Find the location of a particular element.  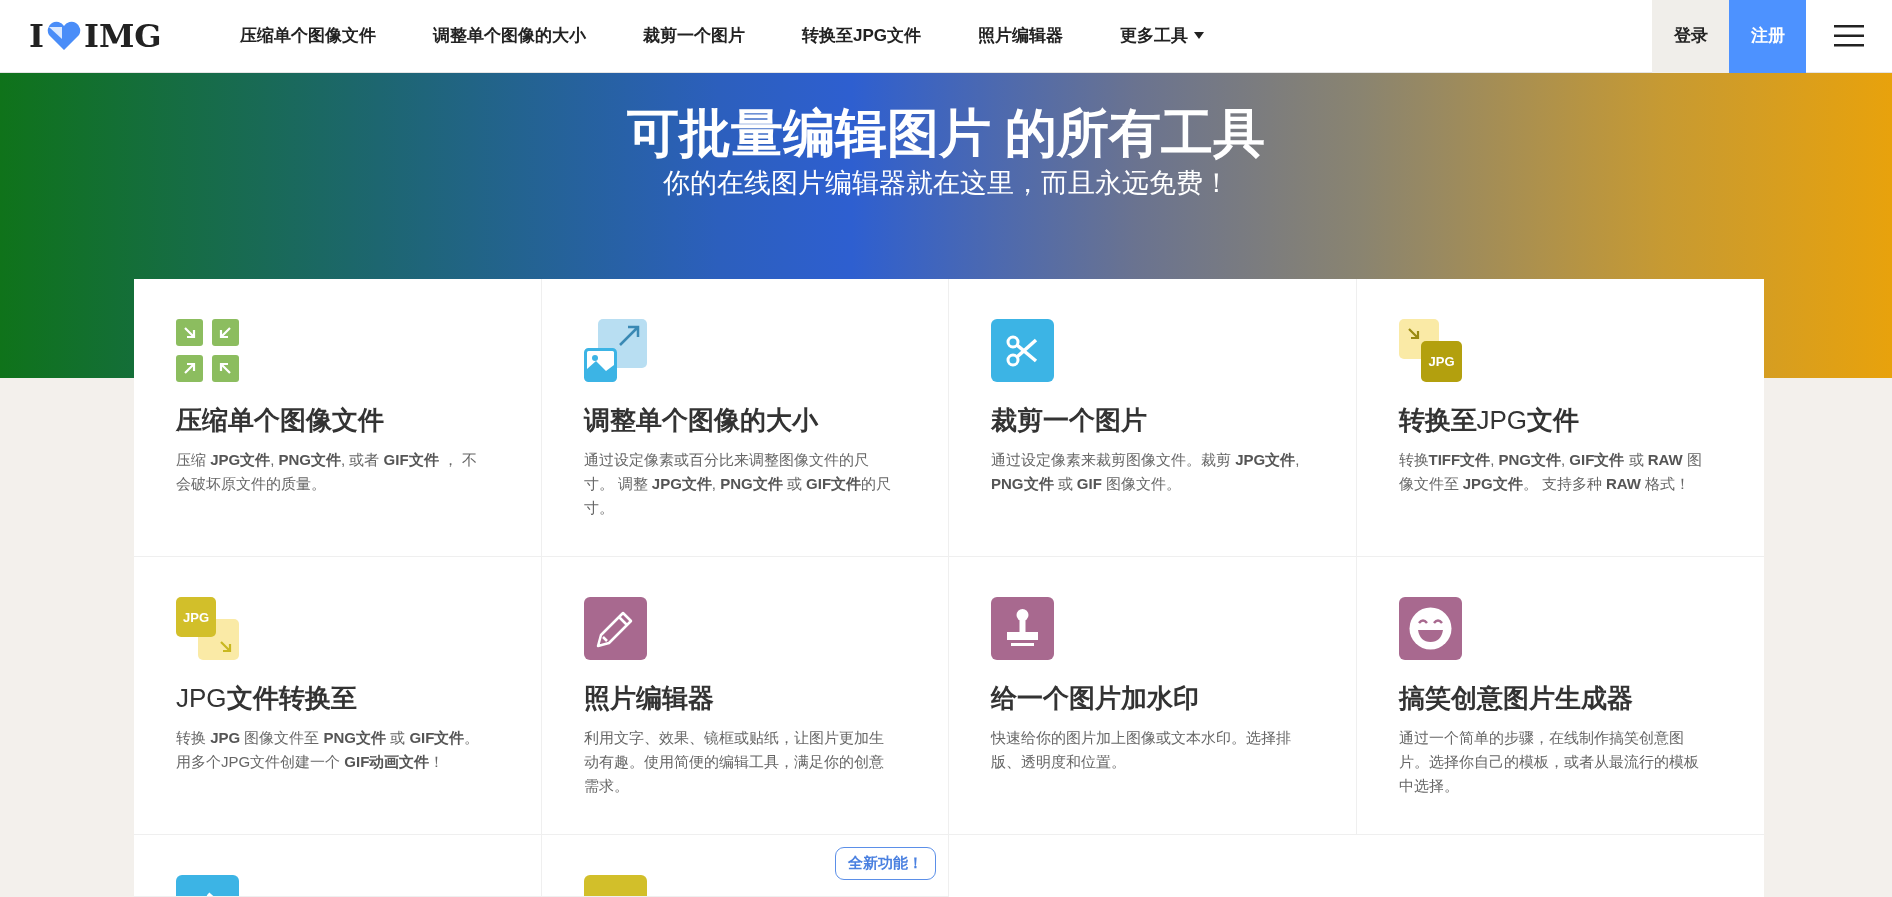

tool-description: 快速给你的图片加上图像或文本水印。选择排版、透明度和位置。 is located at coordinates (1141, 750).